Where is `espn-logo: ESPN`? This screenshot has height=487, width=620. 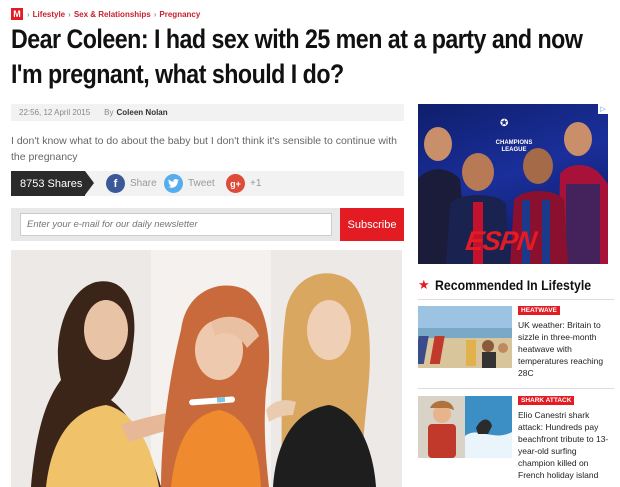
espn-logo: ESPN is located at coordinates (500, 241).